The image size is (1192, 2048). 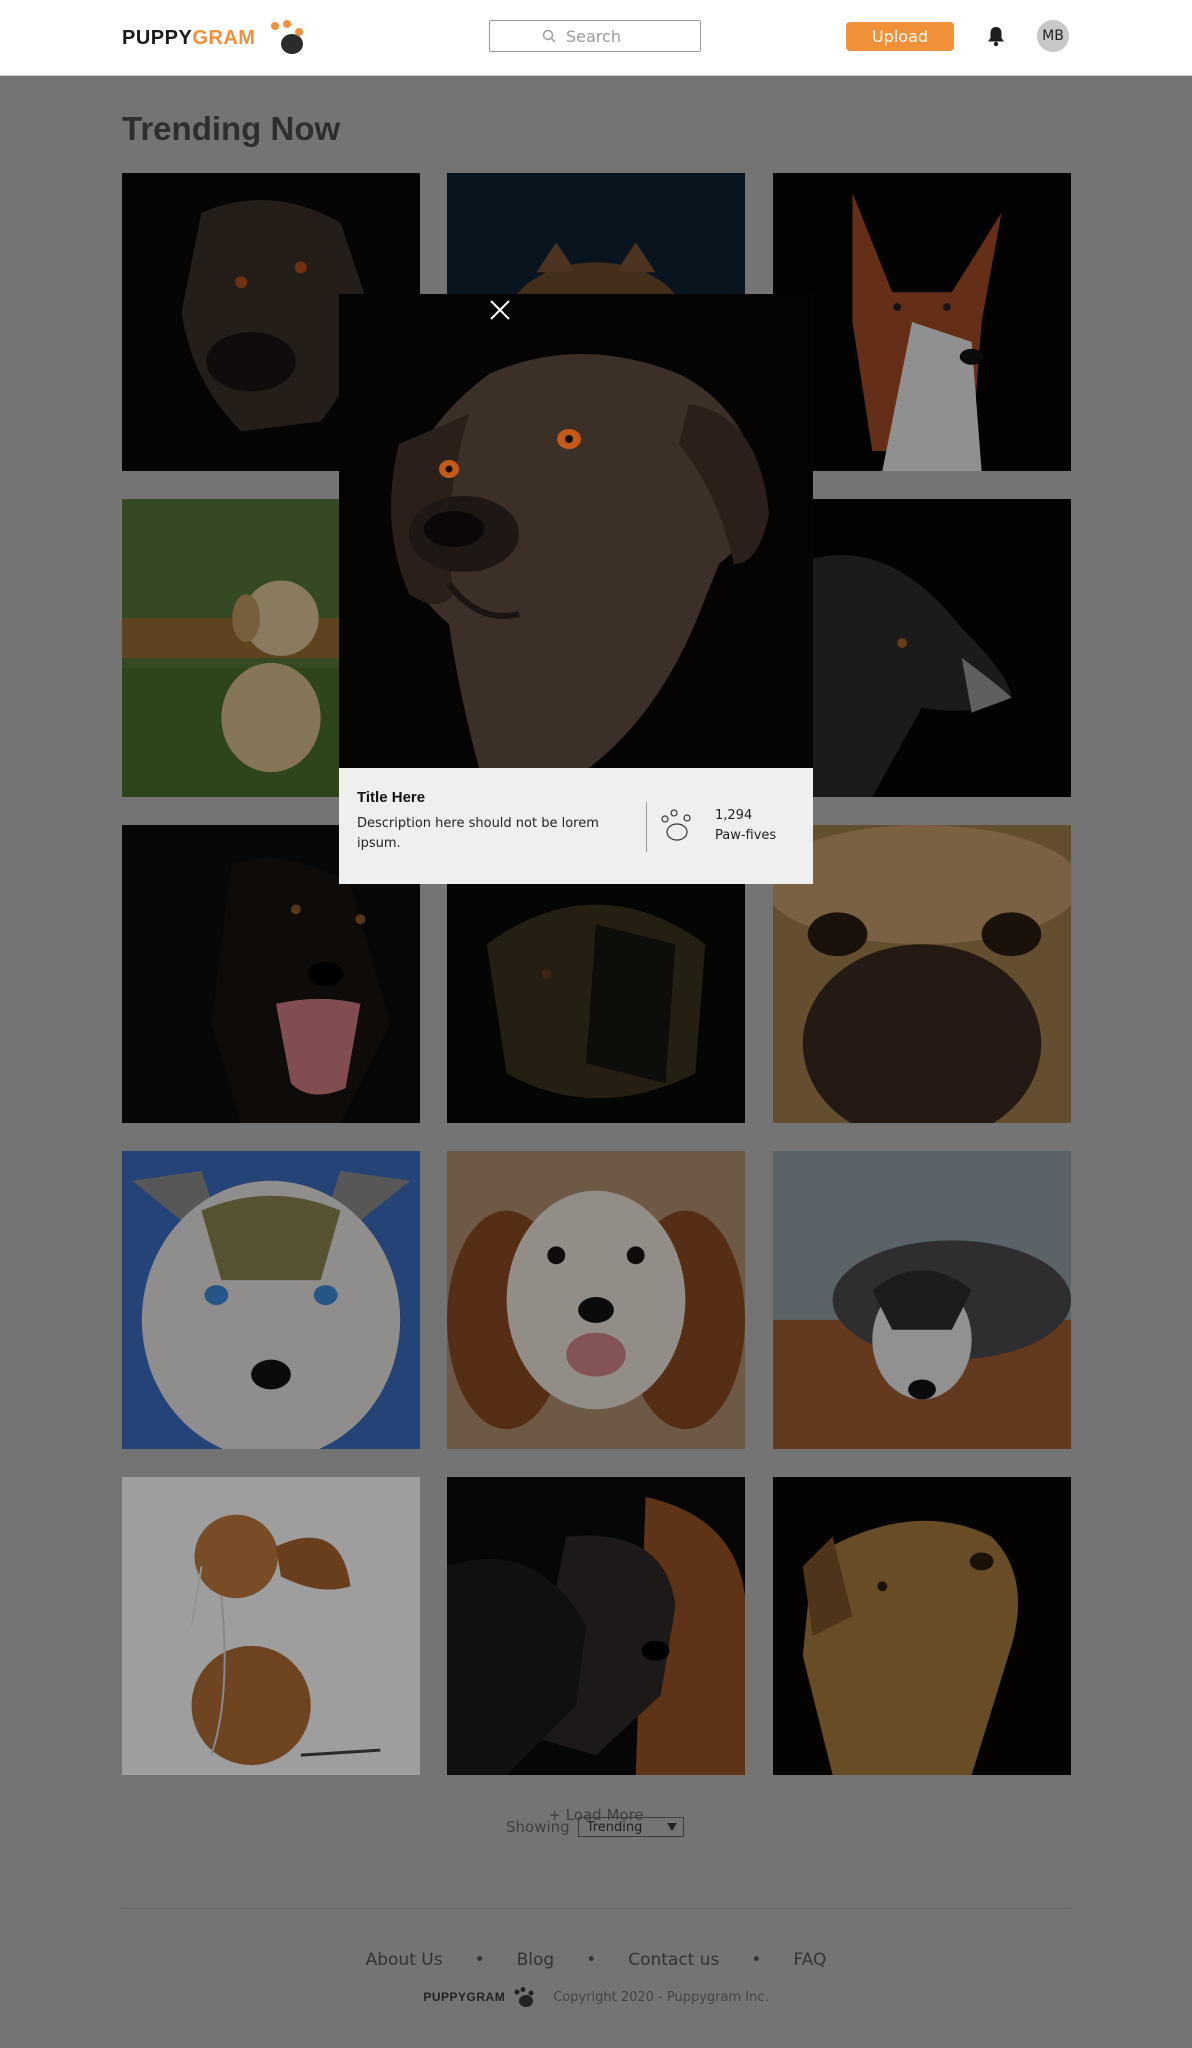 I want to click on dropdown-arrow-icon, so click(x=671, y=1827).